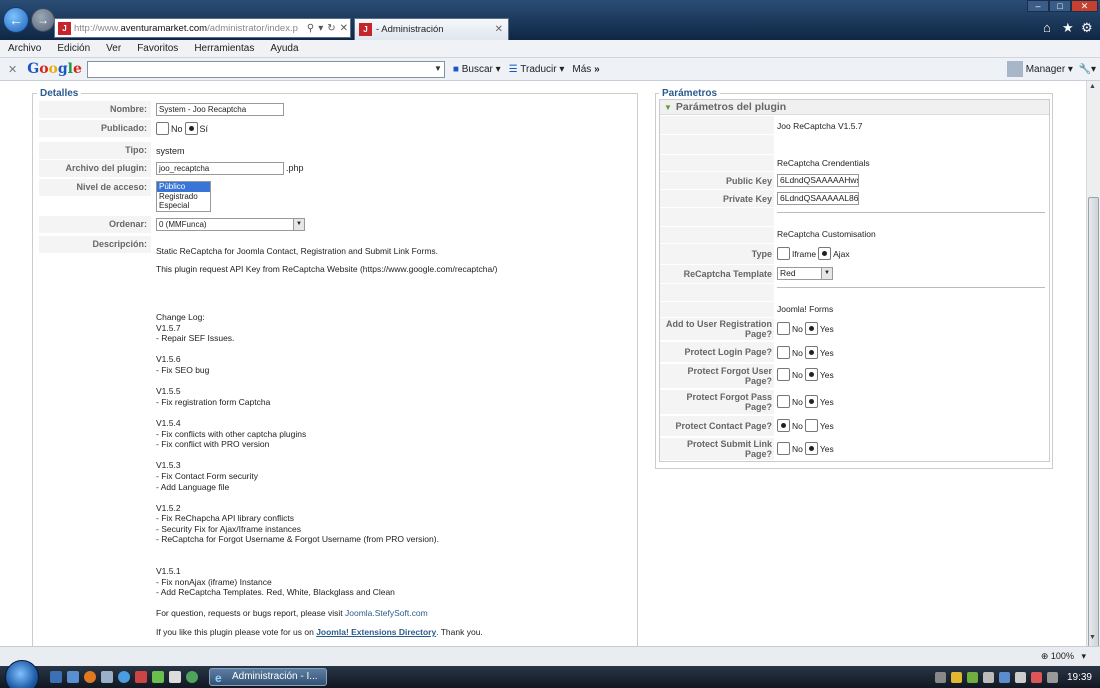 This screenshot has width=1100, height=688. I want to click on explorer-icon, so click(107, 677).